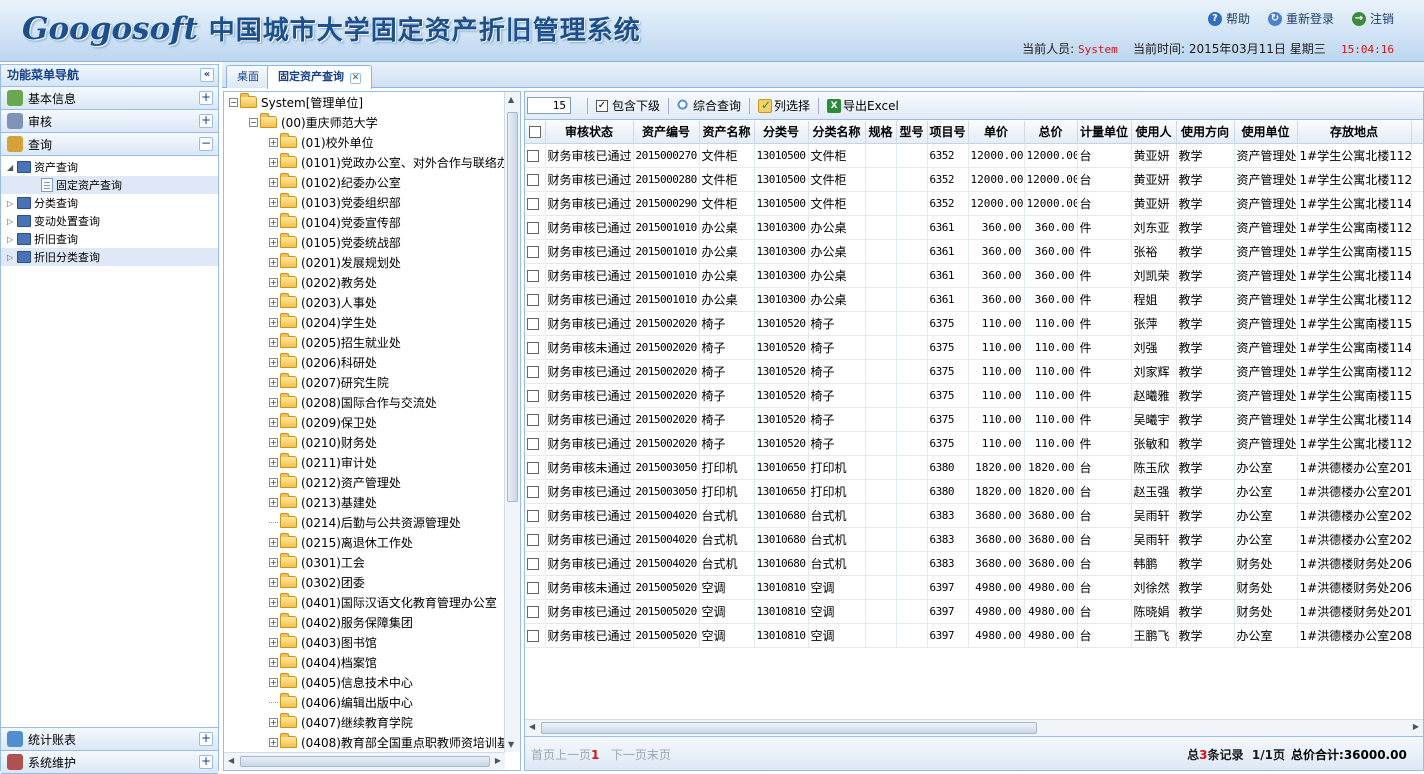  I want to click on nav-section-audit: 审核 +, so click(109, 121).